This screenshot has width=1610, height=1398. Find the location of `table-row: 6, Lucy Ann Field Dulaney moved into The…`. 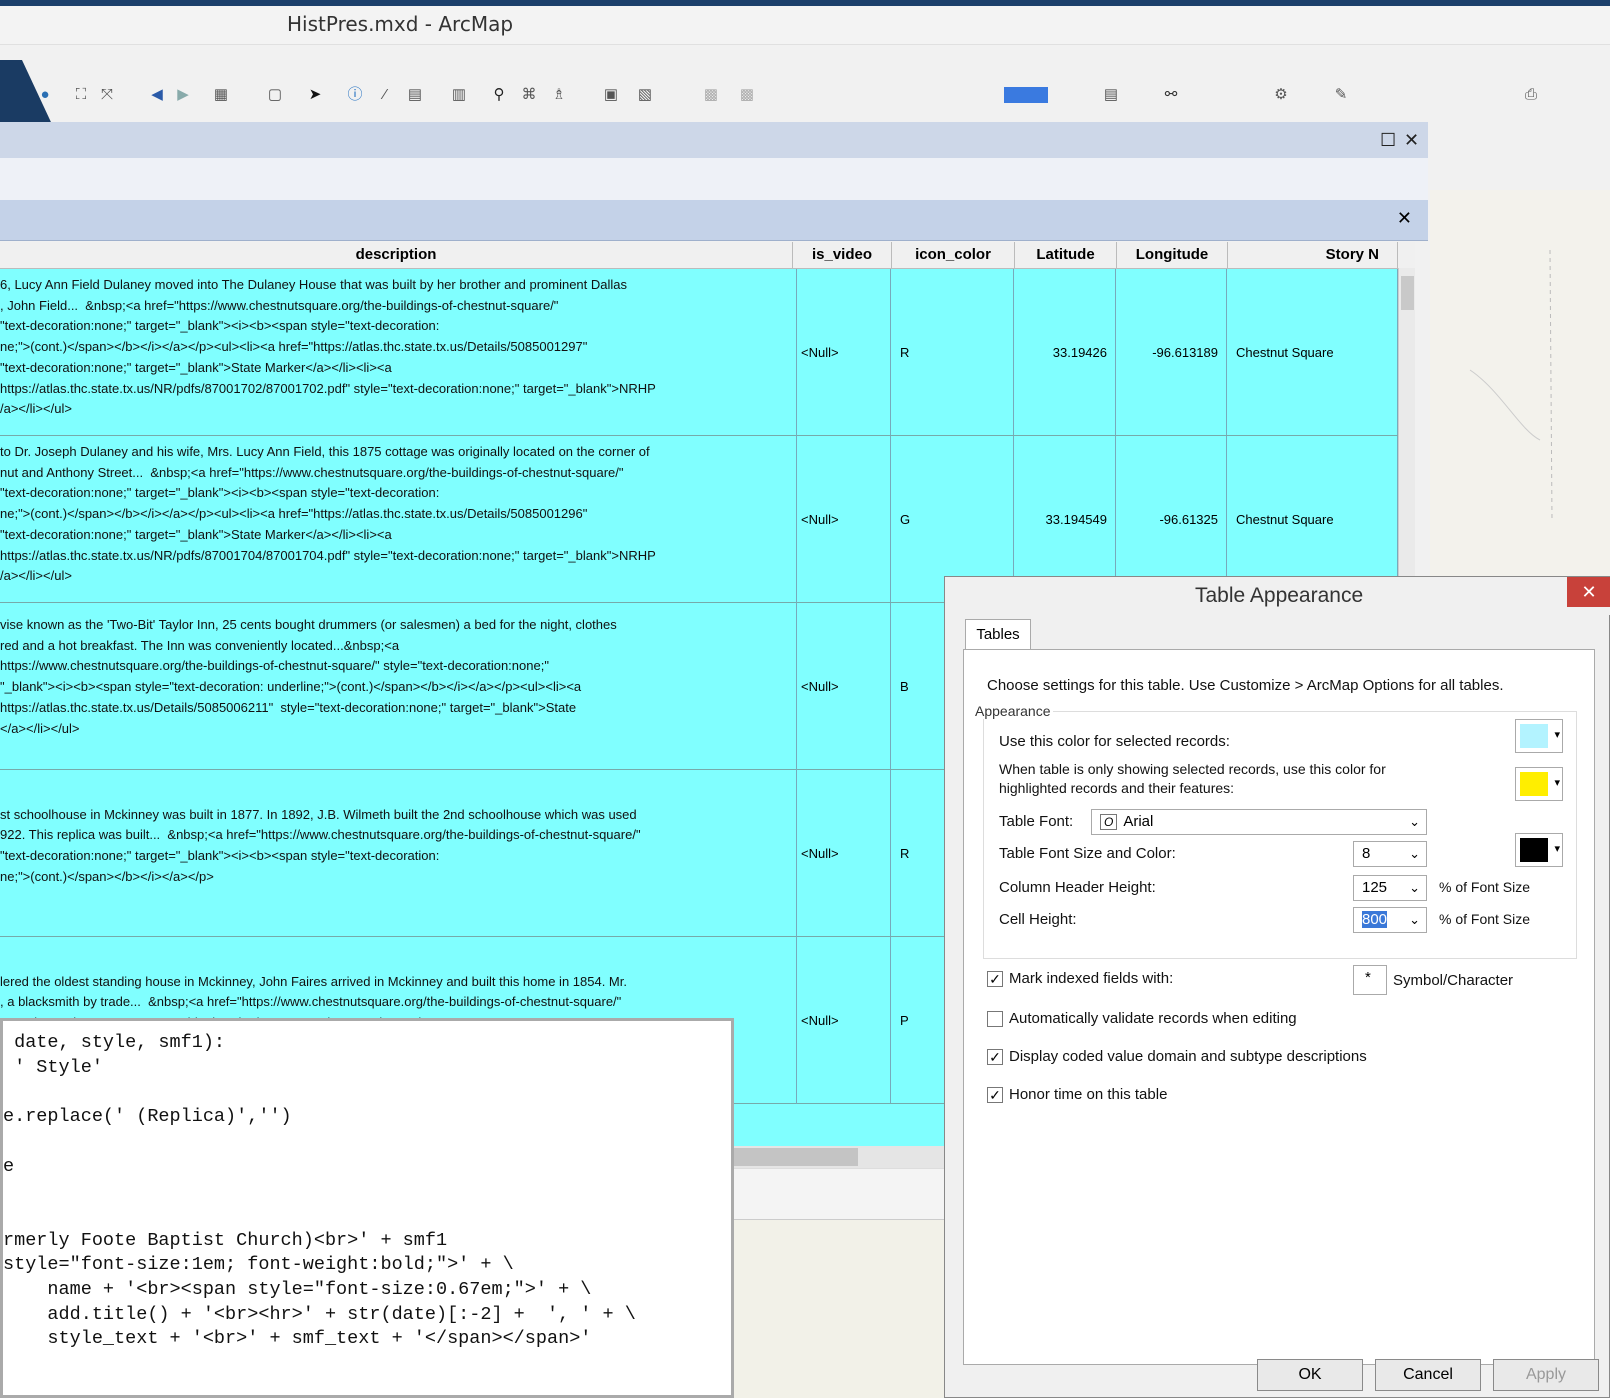

table-row: 6, Lucy Ann Field Dulaney moved into The… is located at coordinates (699, 355).